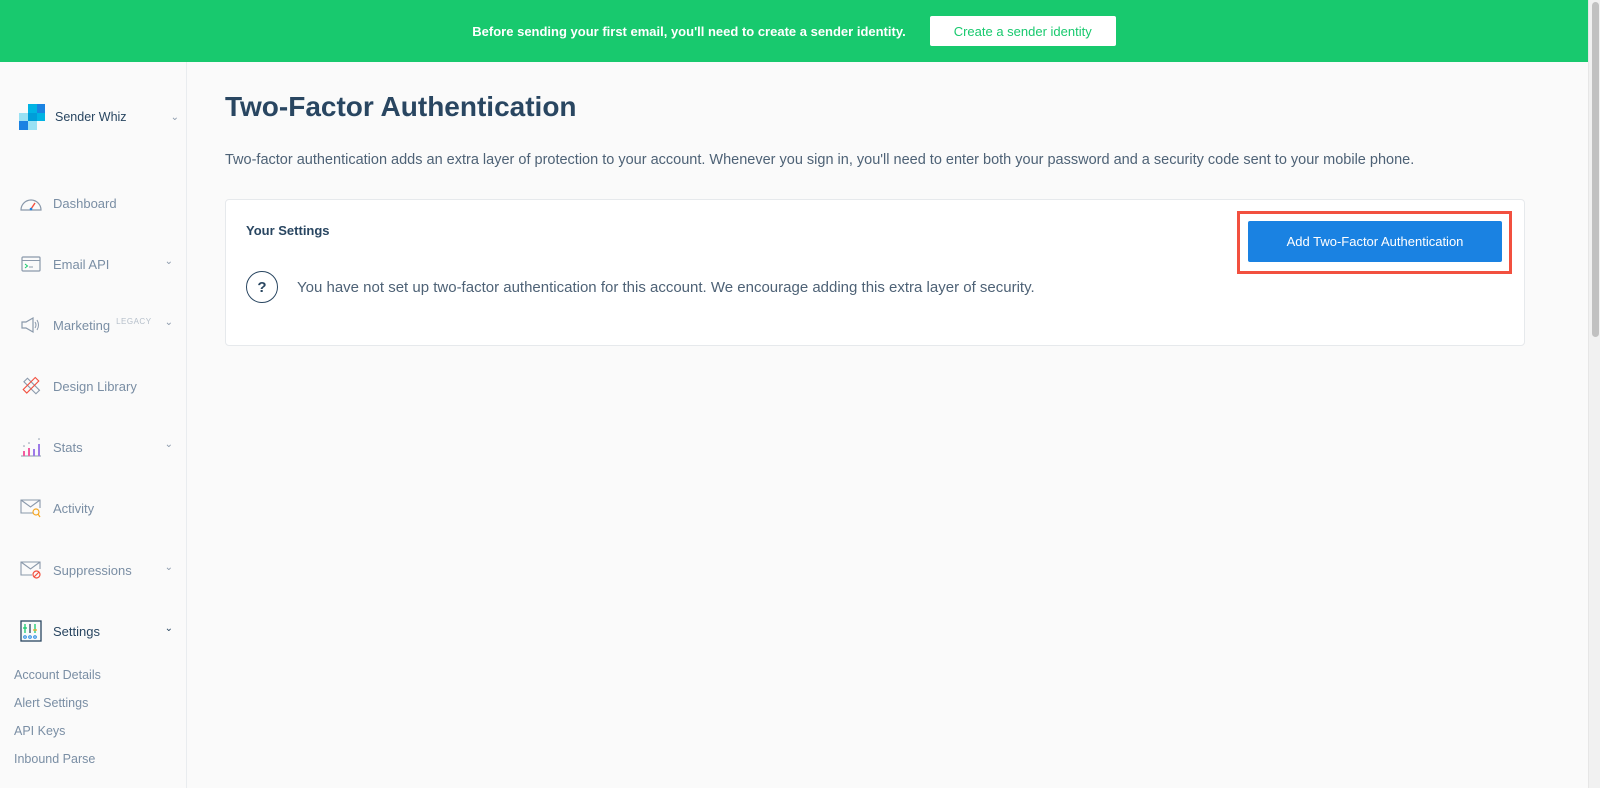 This screenshot has height=788, width=1600. I want to click on settings-sliders-icon, so click(31, 631).